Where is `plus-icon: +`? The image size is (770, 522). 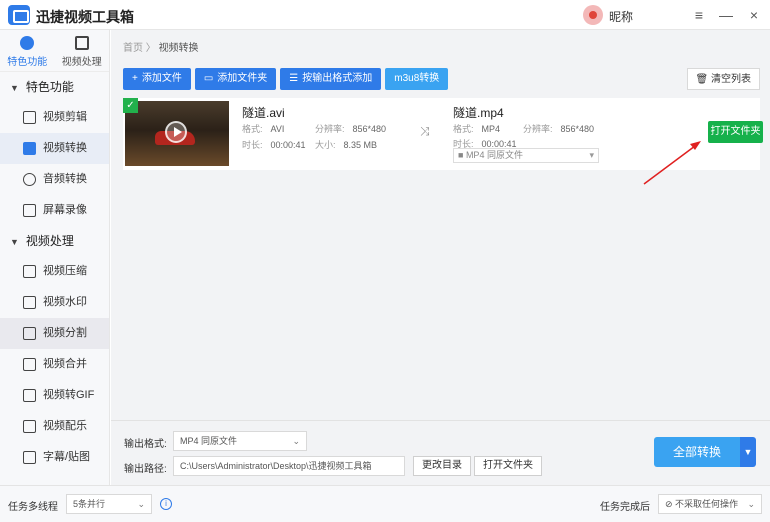 plus-icon: + is located at coordinates (135, 78).